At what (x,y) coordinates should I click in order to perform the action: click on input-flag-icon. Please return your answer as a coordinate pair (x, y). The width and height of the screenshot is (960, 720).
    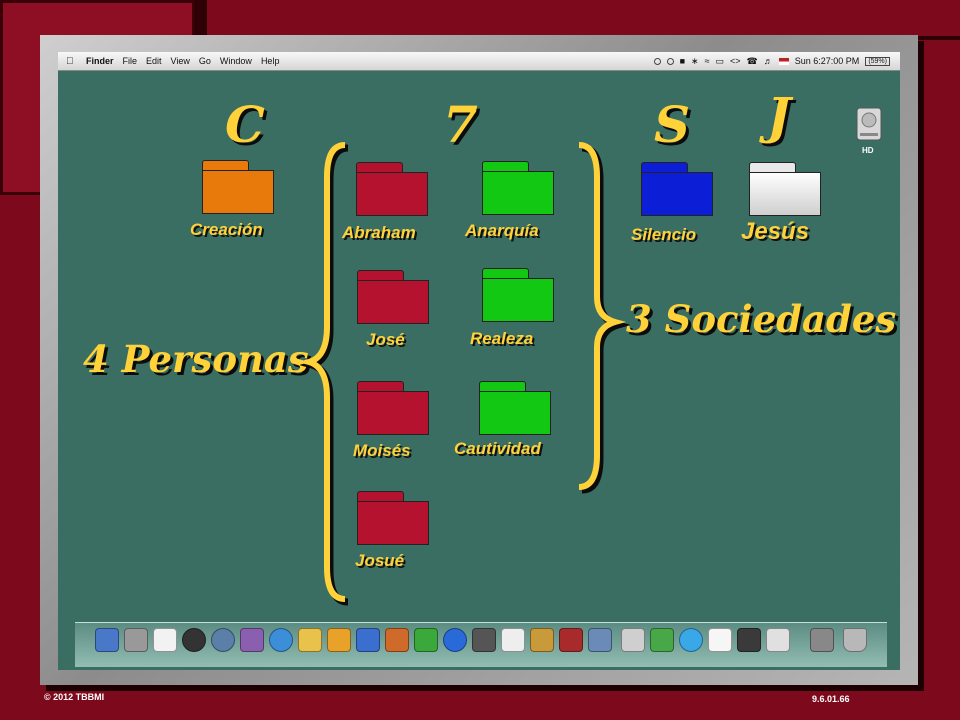
    Looking at the image, I should click on (783, 61).